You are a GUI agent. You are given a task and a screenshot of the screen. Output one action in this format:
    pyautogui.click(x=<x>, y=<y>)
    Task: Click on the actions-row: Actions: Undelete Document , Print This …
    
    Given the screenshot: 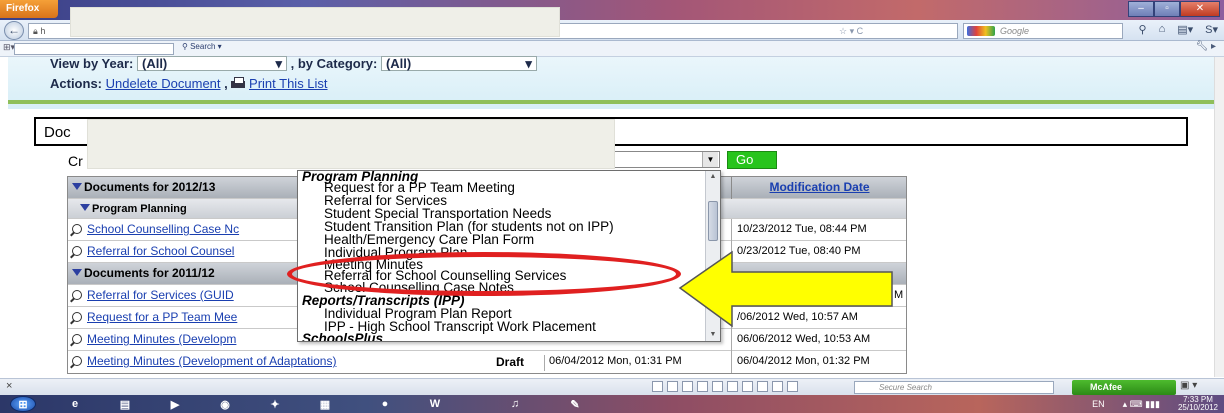 What is the action you would take?
    pyautogui.click(x=189, y=83)
    